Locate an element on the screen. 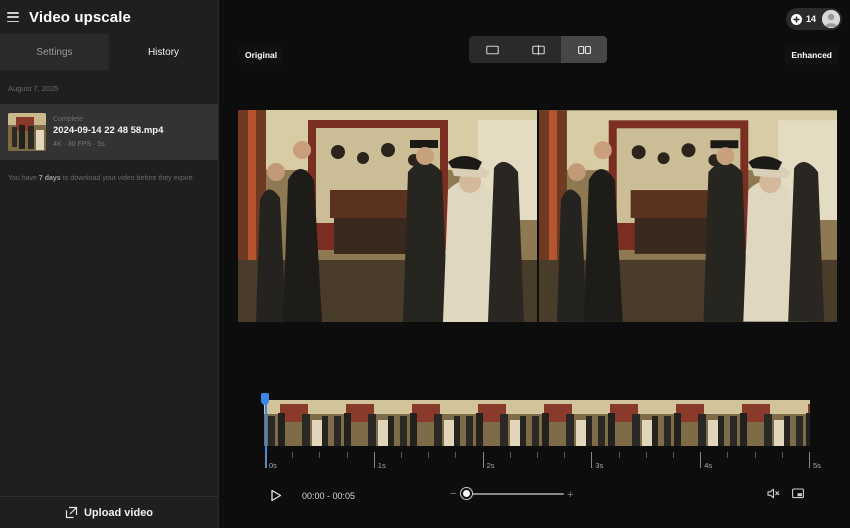  mute-button is located at coordinates (773, 495).